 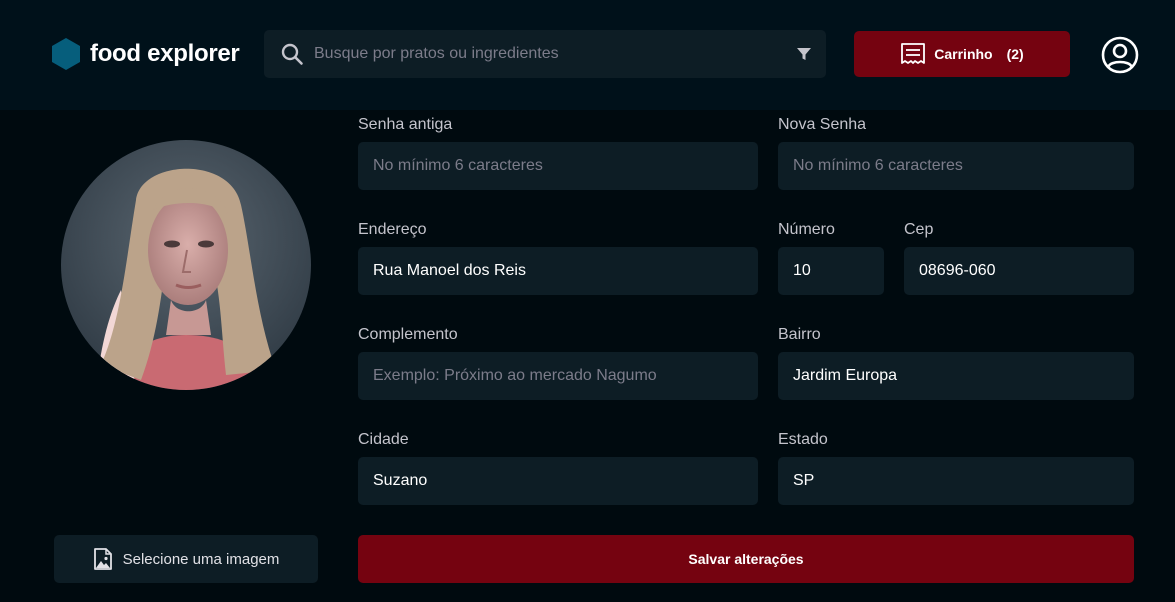 I want to click on cart-button: Carrinho (2), so click(x=962, y=54).